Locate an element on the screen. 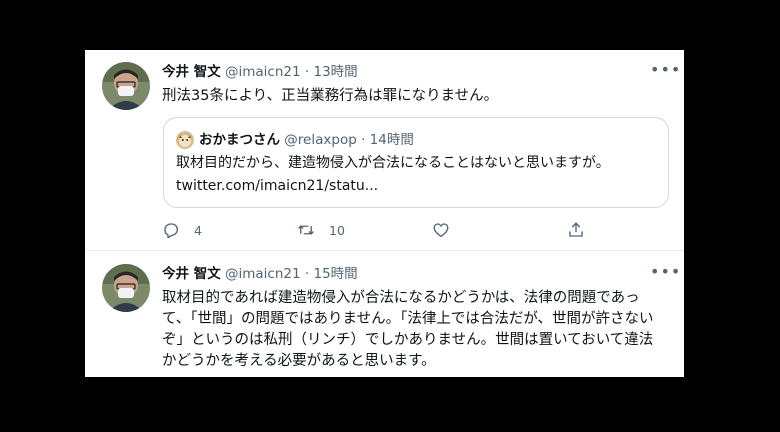 The width and height of the screenshot is (780, 432). like-button is located at coordinates (441, 230).